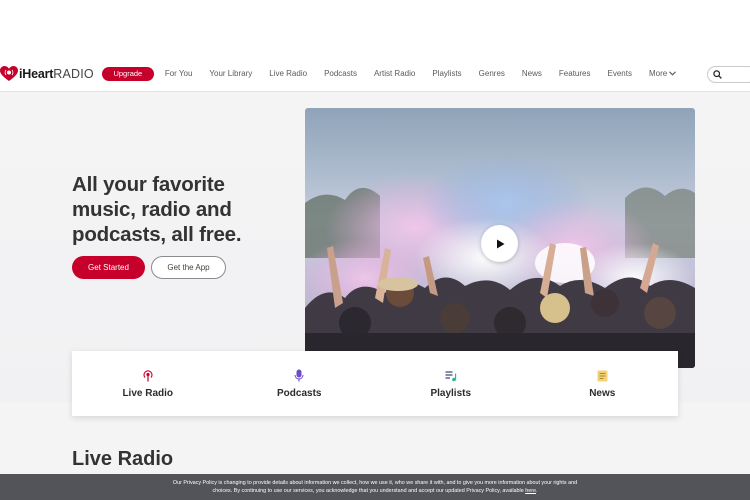 Image resolution: width=750 pixels, height=500 pixels. Describe the element at coordinates (108, 267) in the screenshot. I see `get-started-button: Get Started` at that location.